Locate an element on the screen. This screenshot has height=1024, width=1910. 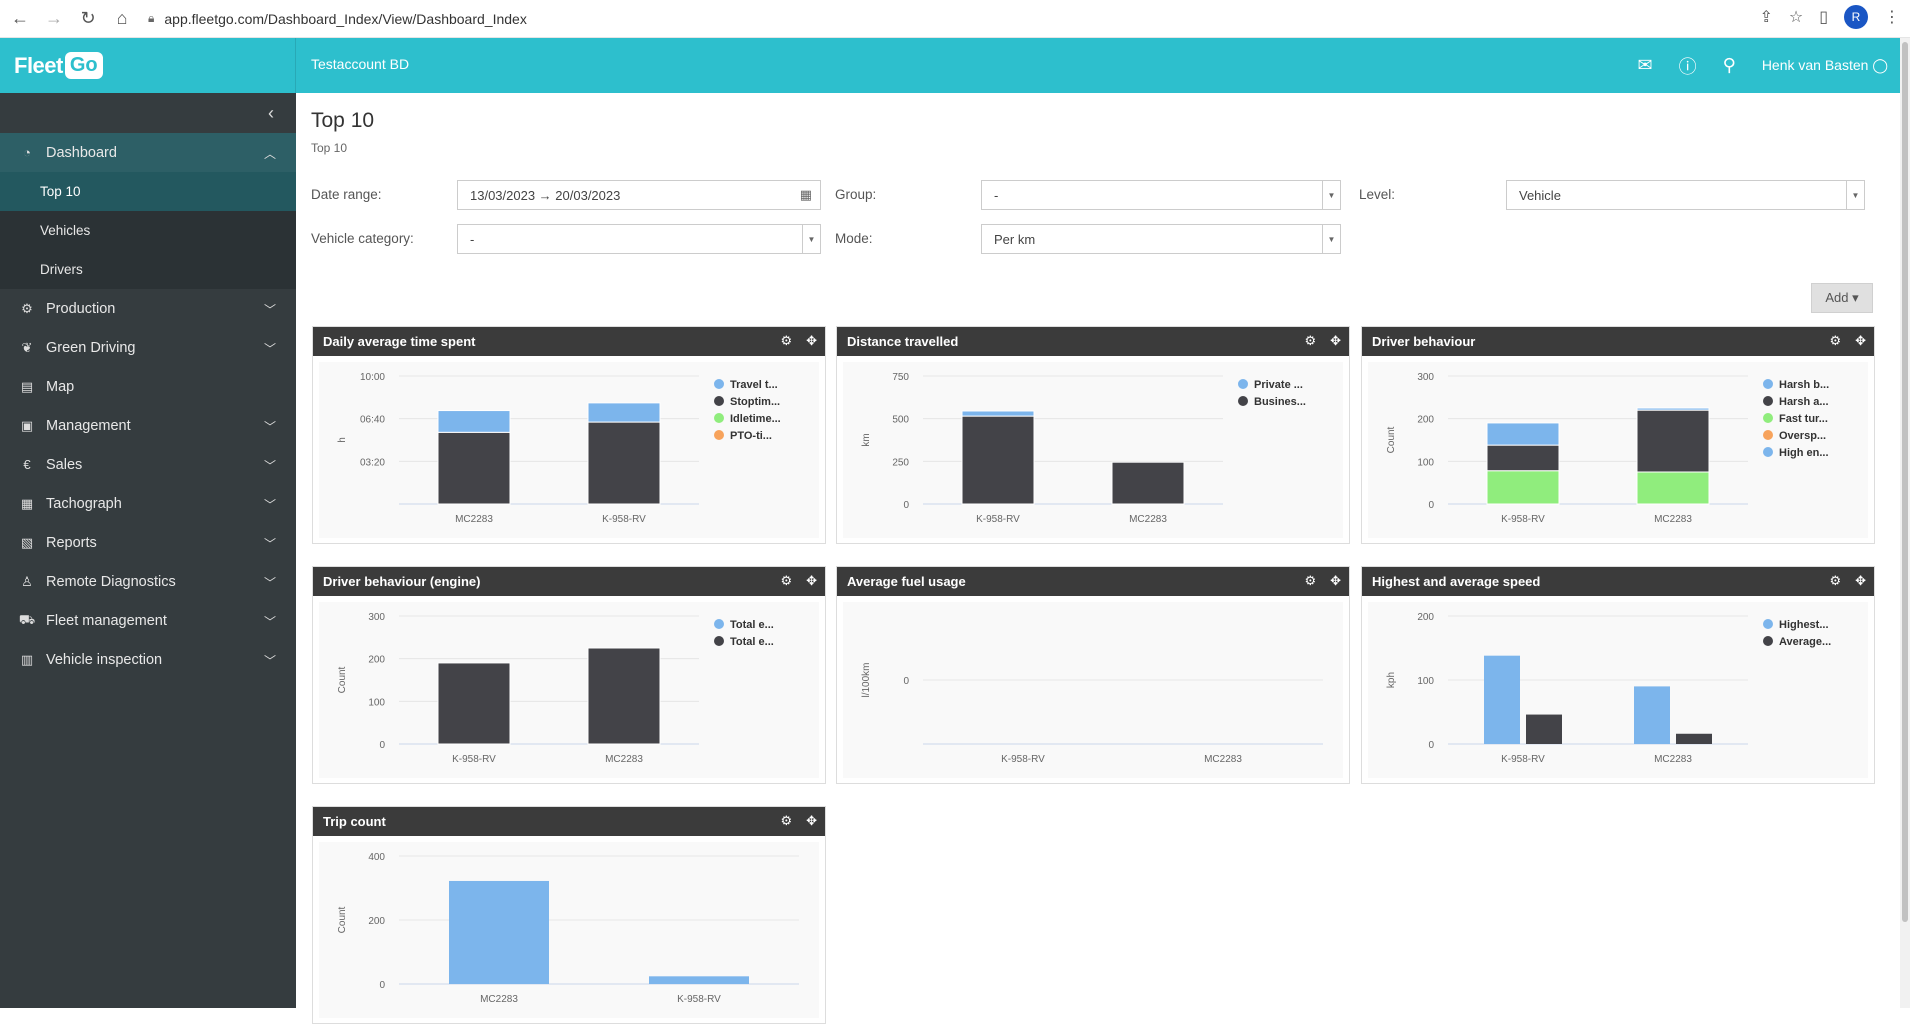
vehicle-category-select: - ▼ is located at coordinates (639, 239).